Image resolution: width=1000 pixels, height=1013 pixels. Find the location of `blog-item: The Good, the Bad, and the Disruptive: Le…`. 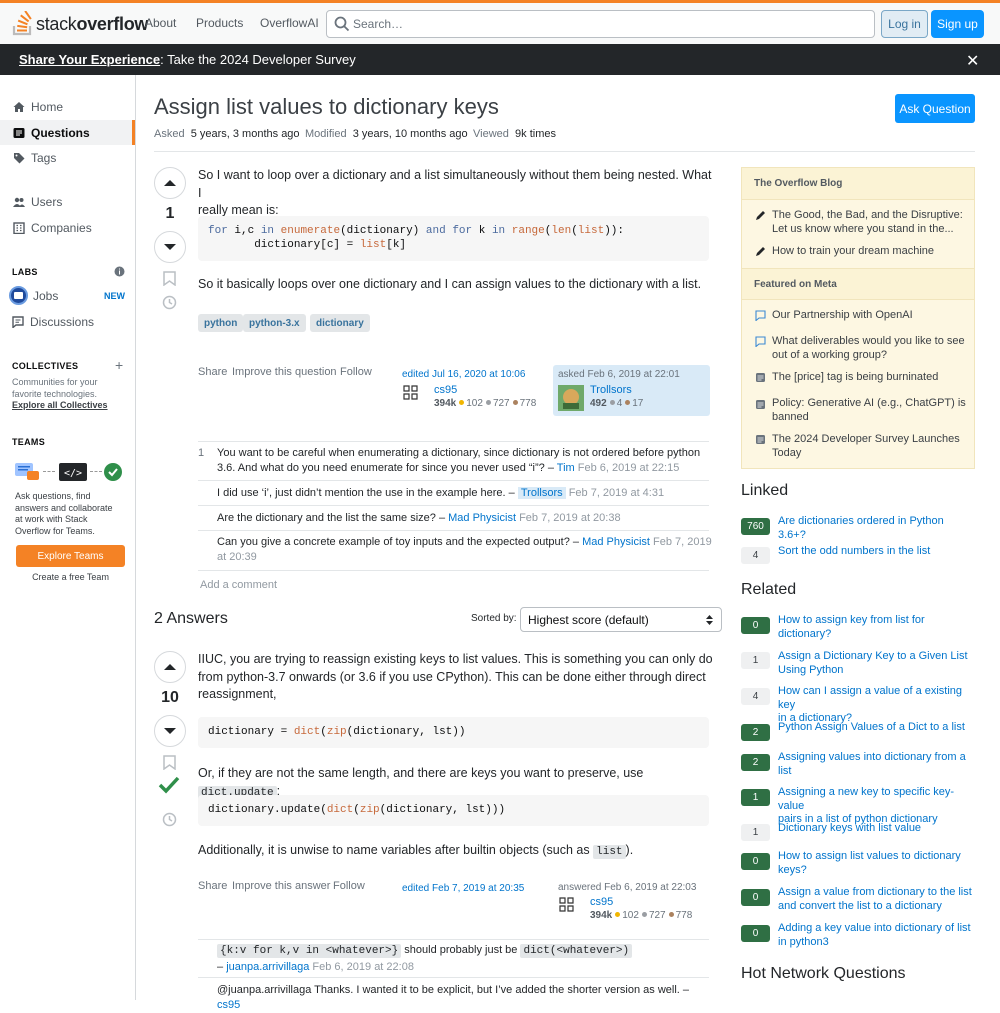

blog-item: The Good, the Bad, and the Disruptive: Le… is located at coordinates (872, 222).